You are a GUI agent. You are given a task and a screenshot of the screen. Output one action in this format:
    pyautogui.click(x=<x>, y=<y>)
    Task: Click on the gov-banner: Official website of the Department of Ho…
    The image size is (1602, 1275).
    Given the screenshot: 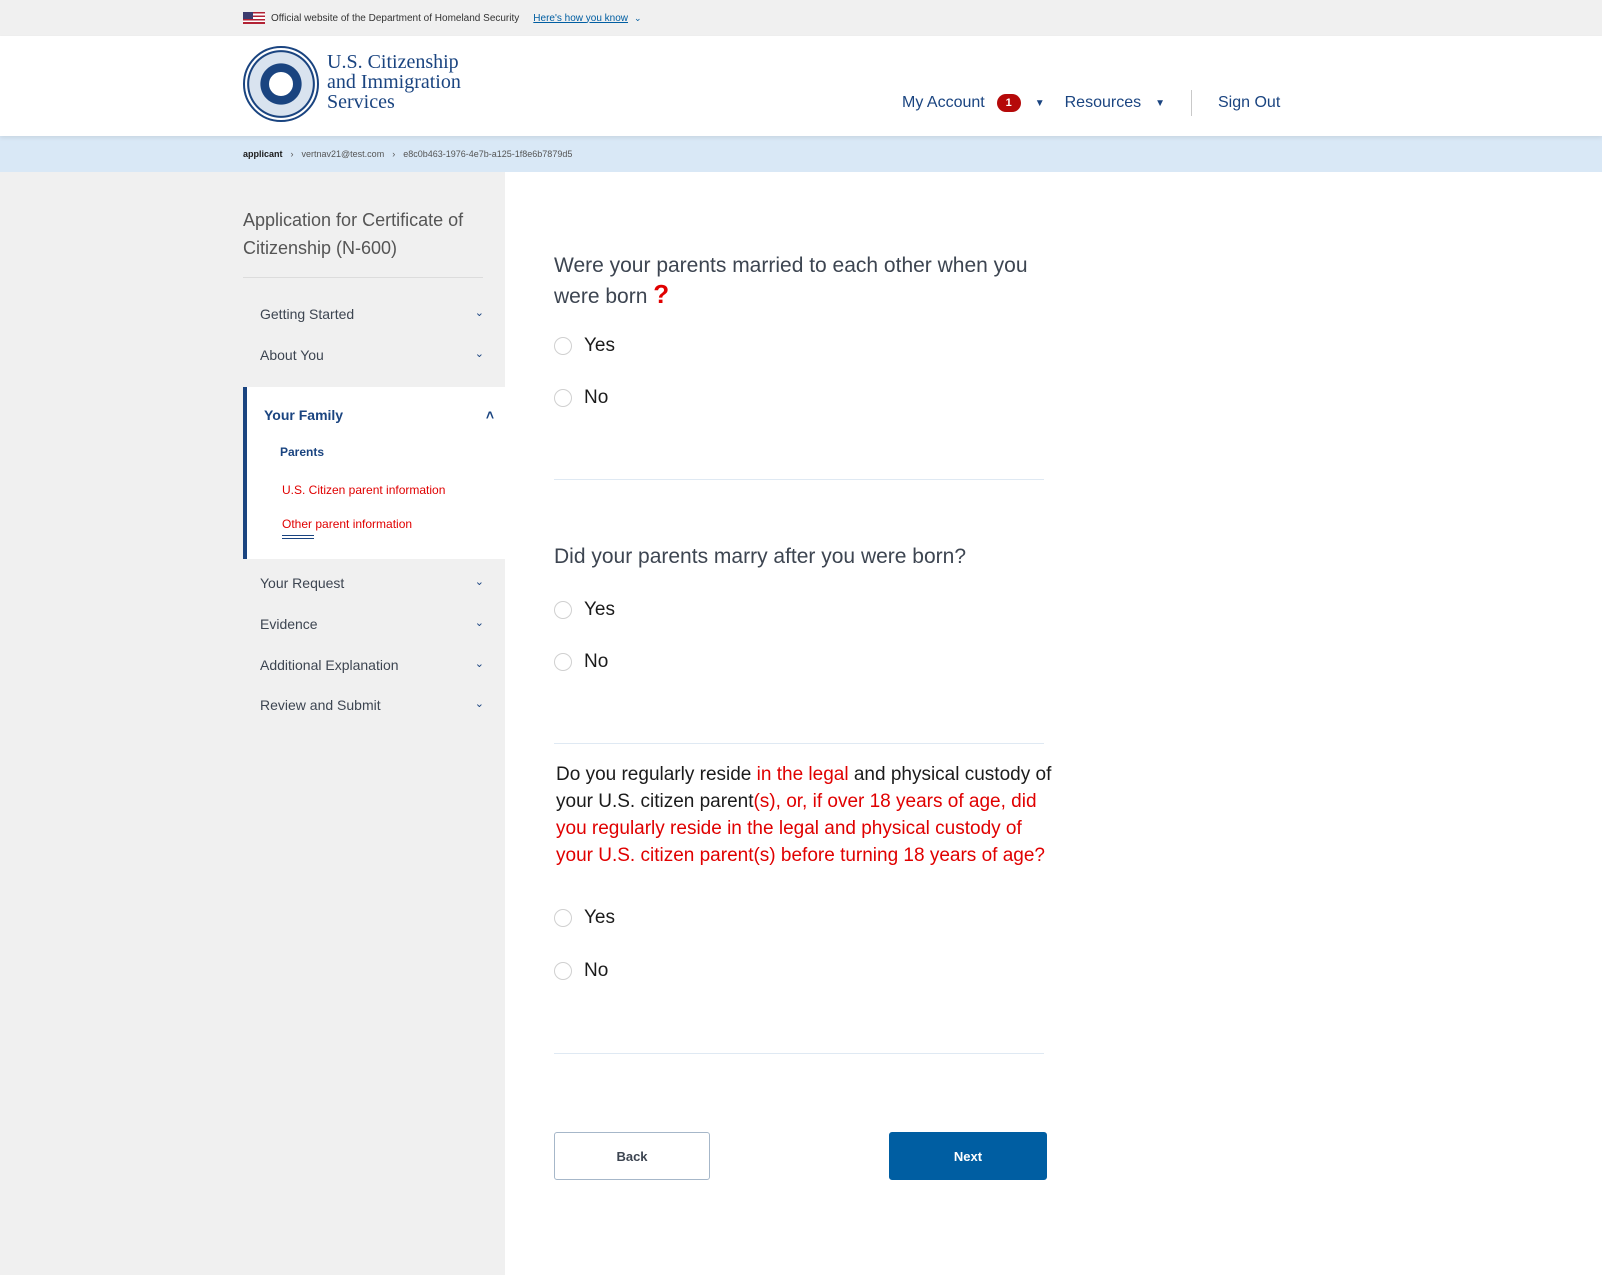 What is the action you would take?
    pyautogui.click(x=801, y=18)
    